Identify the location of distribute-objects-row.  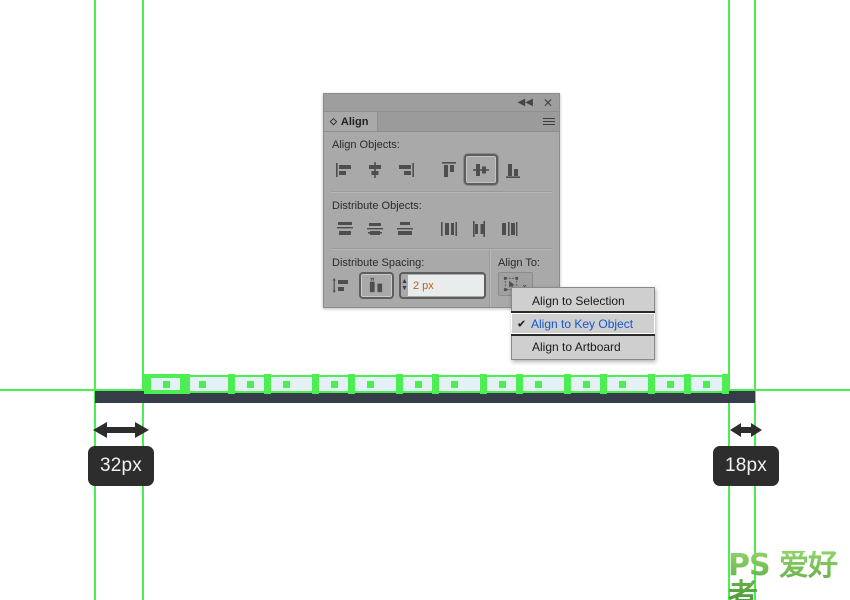
(441, 230).